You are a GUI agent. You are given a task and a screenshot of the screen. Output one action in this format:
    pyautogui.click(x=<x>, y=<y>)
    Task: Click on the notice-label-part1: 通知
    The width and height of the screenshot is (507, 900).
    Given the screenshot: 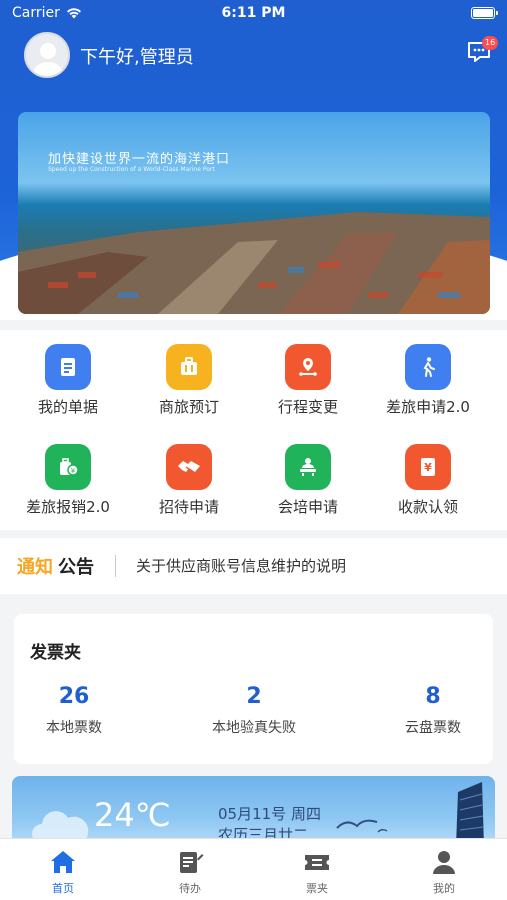 What is the action you would take?
    pyautogui.click(x=35, y=567)
    